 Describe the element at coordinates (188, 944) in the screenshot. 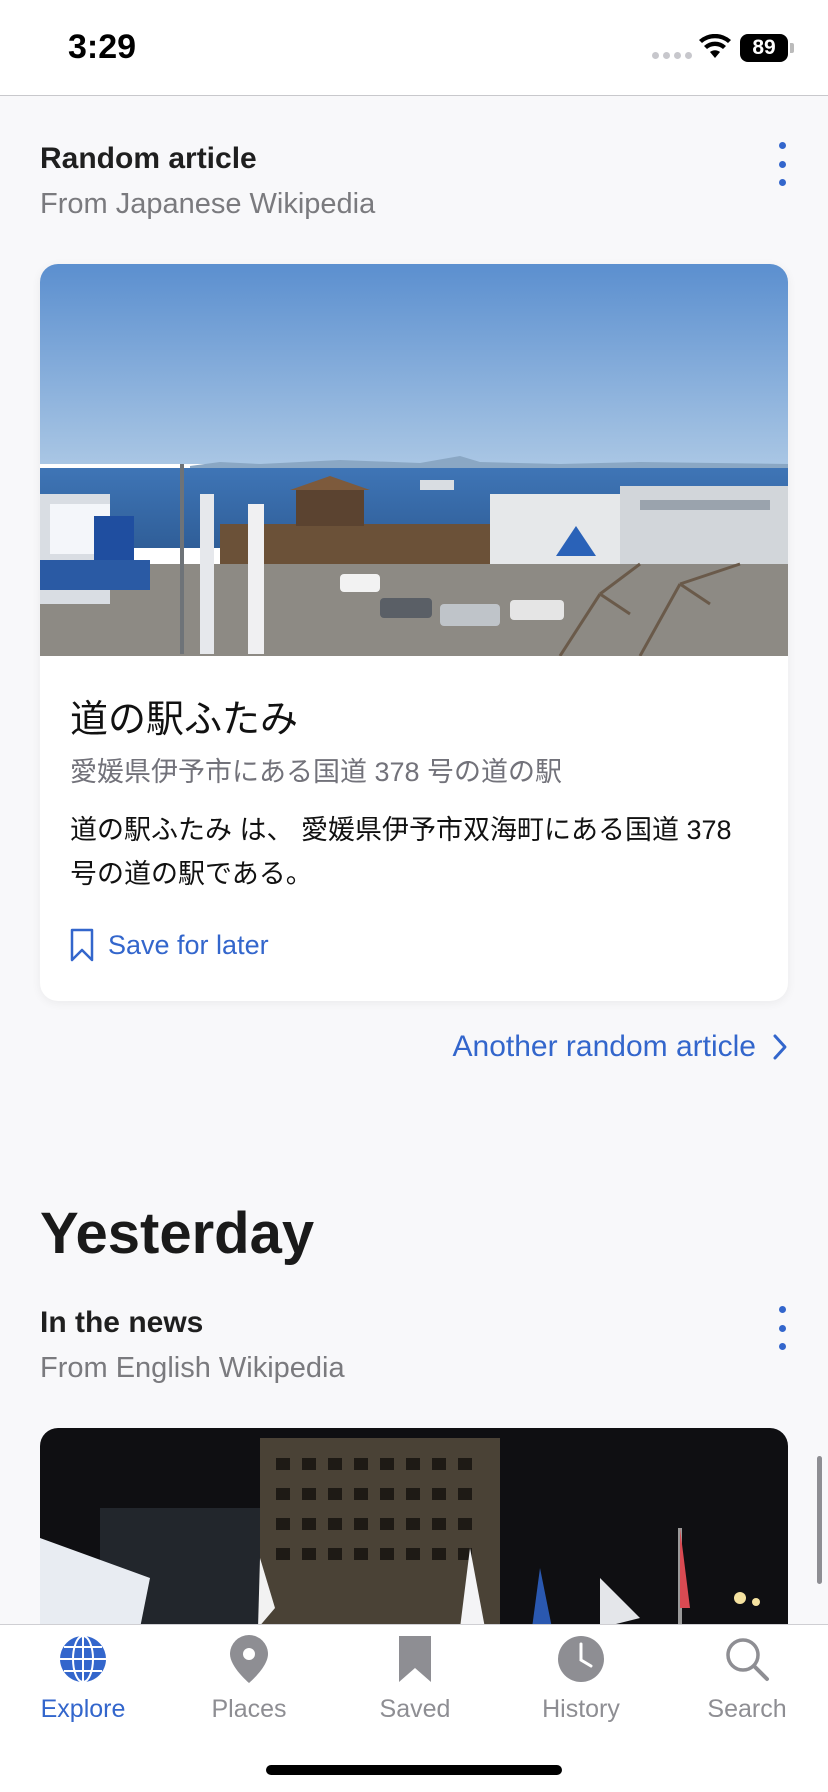

I see `save-for-later-label: Save for later` at that location.